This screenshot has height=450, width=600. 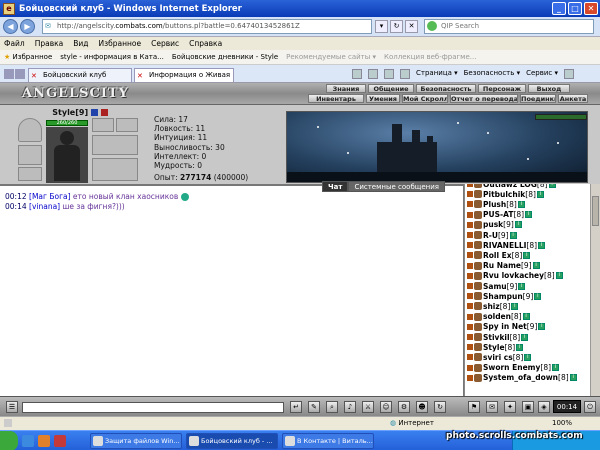 What do you see at coordinates (494, 347) in the screenshot?
I see `user-name: Style` at bounding box center [494, 347].